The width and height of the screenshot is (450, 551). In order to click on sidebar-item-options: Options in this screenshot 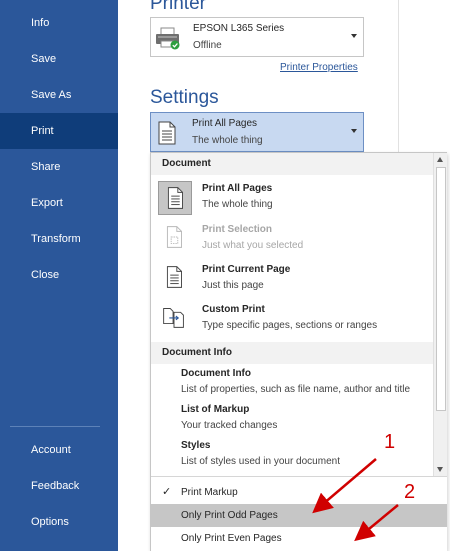, I will do `click(59, 522)`.